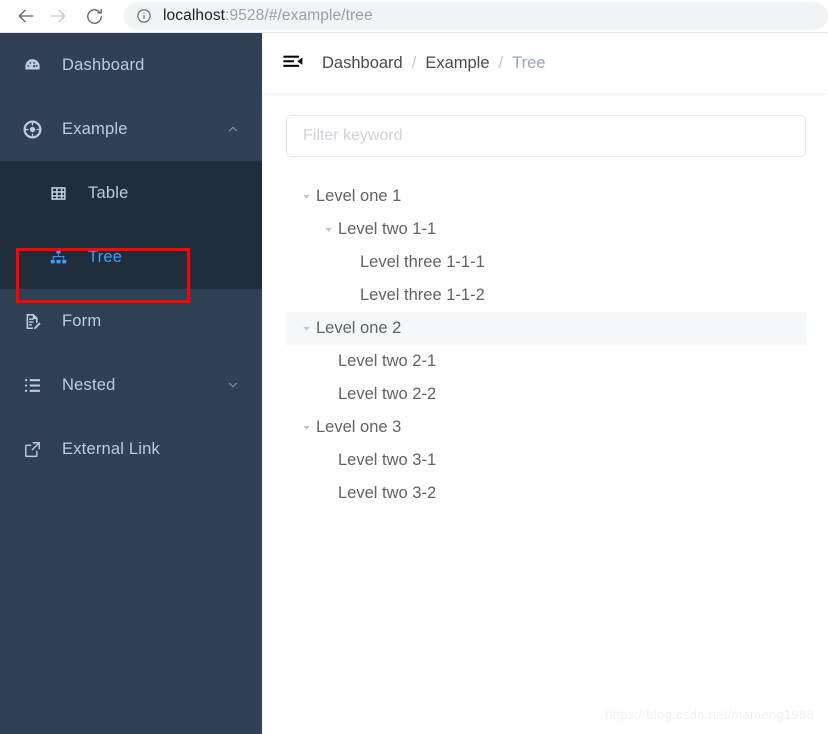  Describe the element at coordinates (58, 193) in the screenshot. I see `table-grid-icon` at that location.